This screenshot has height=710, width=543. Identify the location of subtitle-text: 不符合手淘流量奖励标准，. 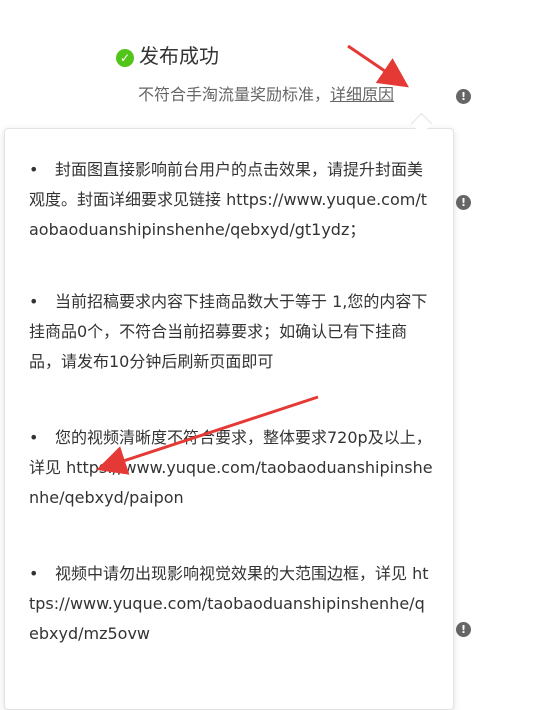
(234, 94).